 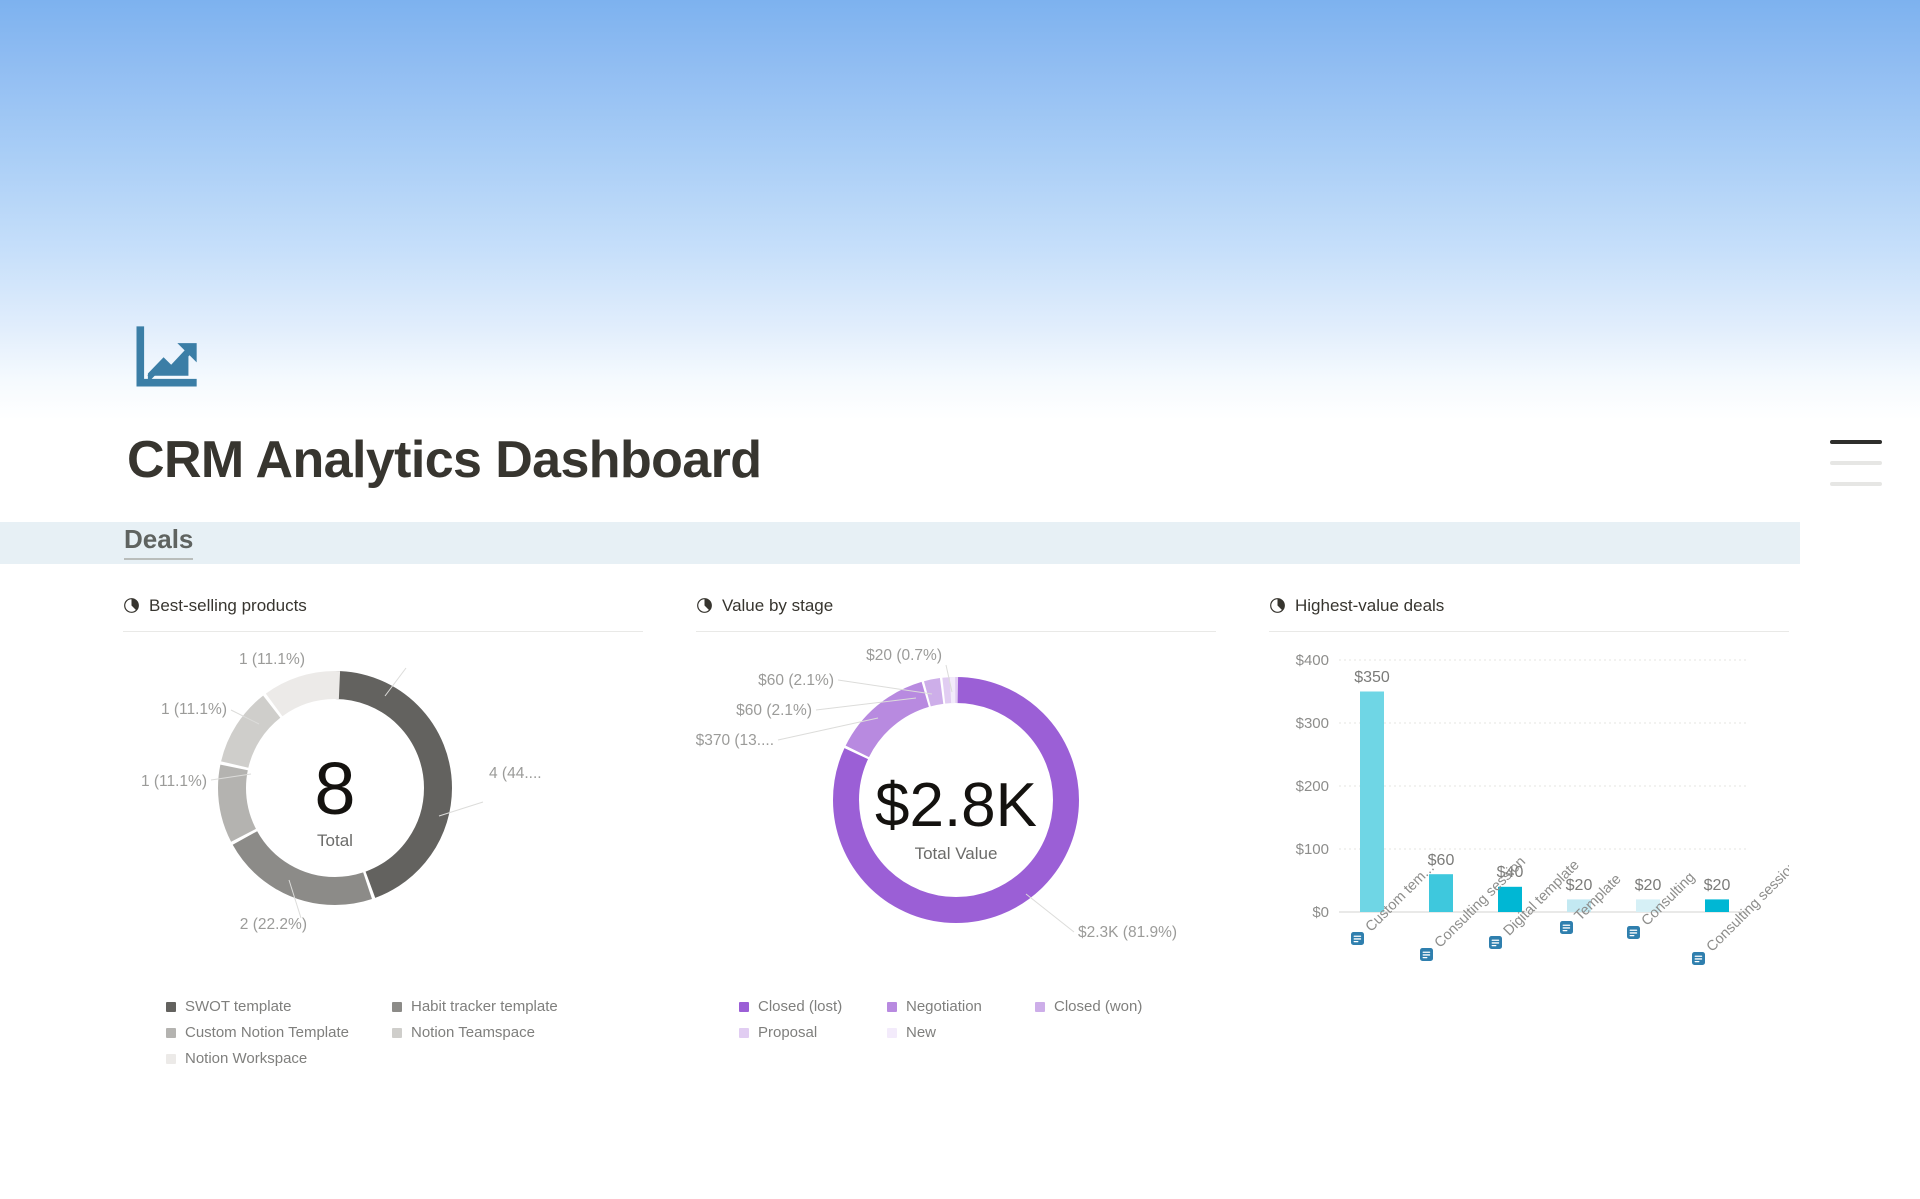 I want to click on legend-label: Proposal, so click(x=788, y=1032).